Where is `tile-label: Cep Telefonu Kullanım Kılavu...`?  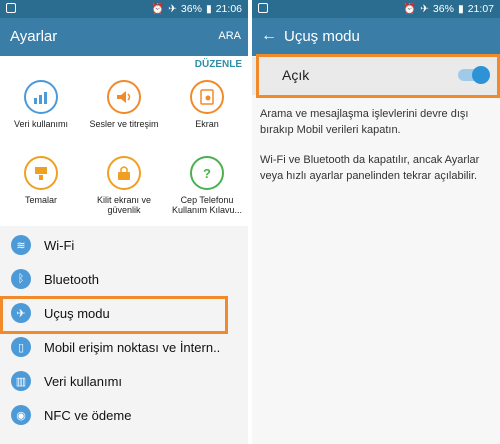 tile-label: Cep Telefonu Kullanım Kılavu... is located at coordinates (207, 205).